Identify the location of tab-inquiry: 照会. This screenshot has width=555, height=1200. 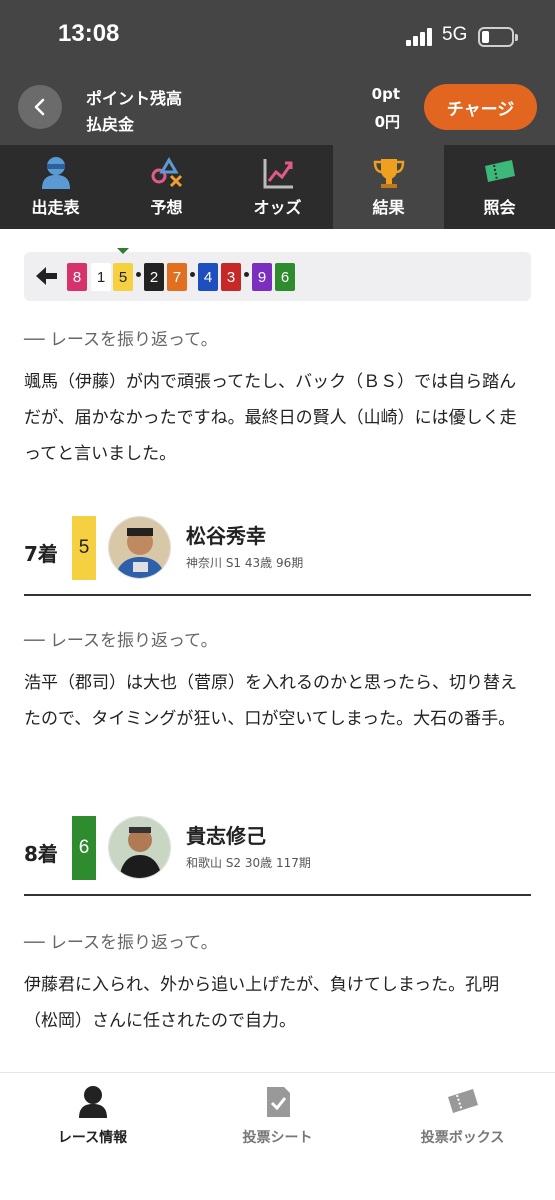
(499, 187).